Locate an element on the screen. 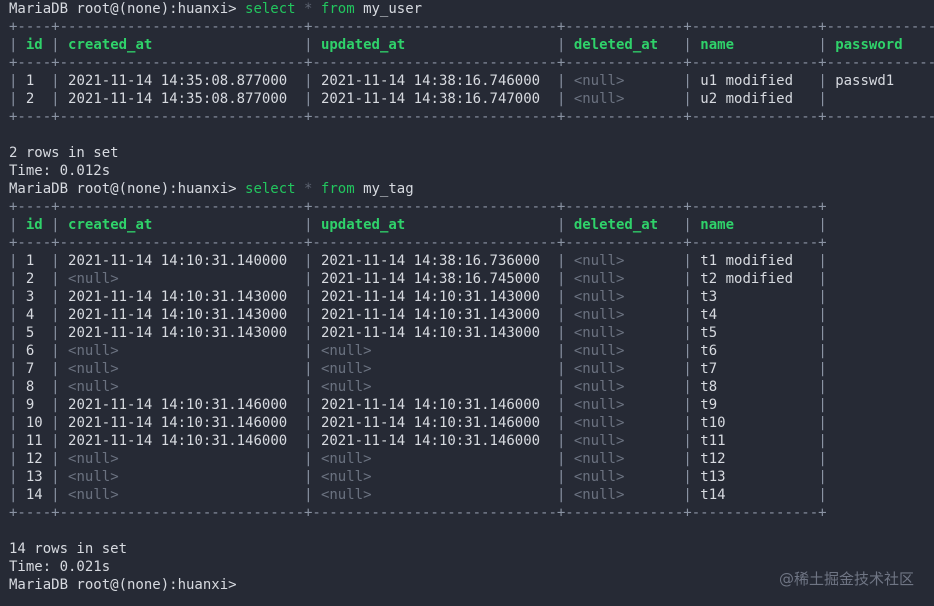  table-cell: 10 is located at coordinates (34, 423).